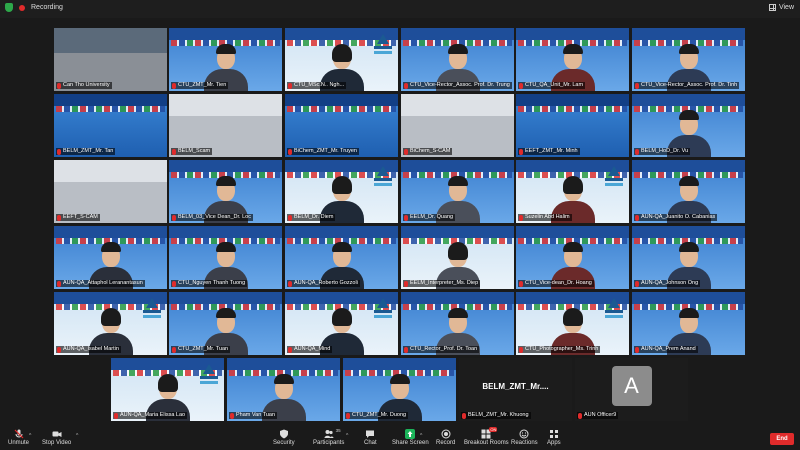 The width and height of the screenshot is (800, 450). I want to click on record-icon, so click(446, 434).